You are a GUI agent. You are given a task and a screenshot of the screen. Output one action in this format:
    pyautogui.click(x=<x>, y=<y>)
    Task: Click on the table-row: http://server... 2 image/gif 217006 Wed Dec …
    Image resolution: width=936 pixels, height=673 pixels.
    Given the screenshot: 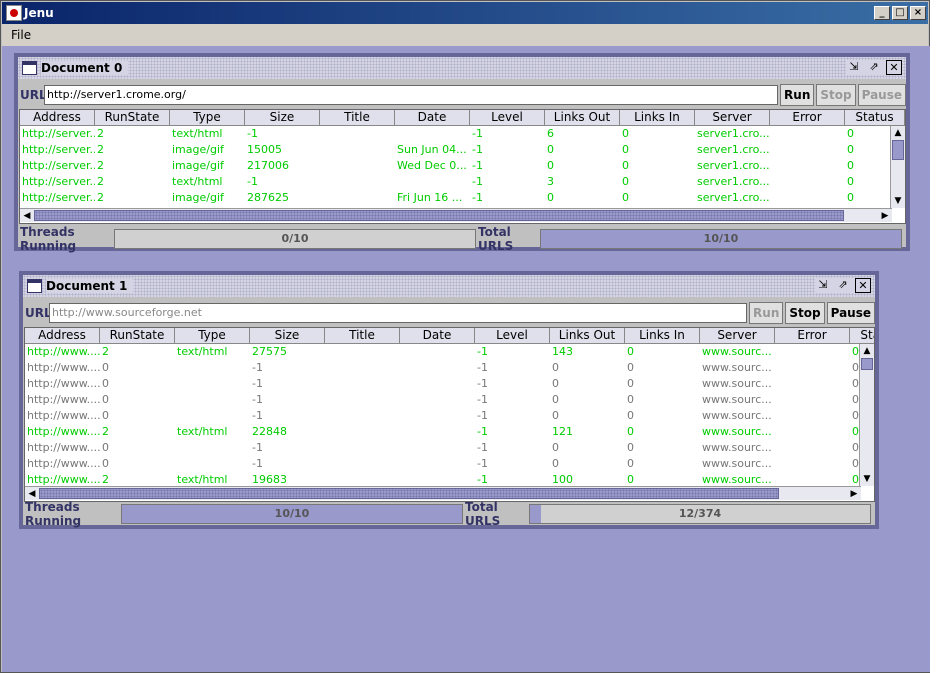 What is the action you would take?
    pyautogui.click(x=462, y=166)
    